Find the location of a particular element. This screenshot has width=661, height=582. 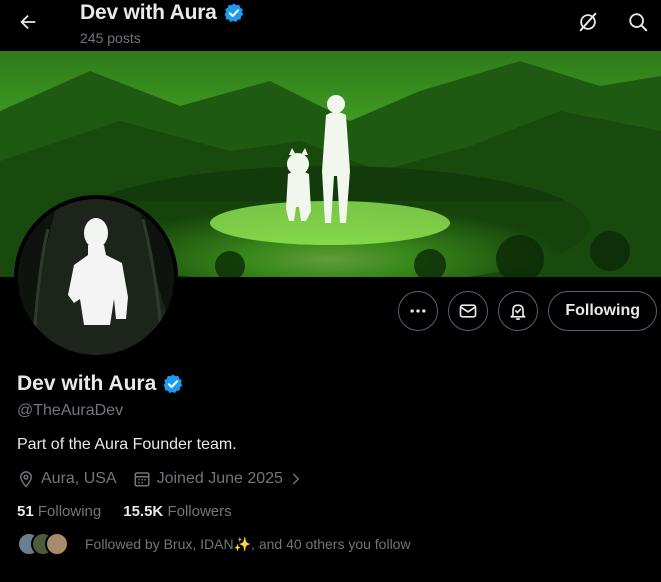

mail-icon is located at coordinates (468, 311).